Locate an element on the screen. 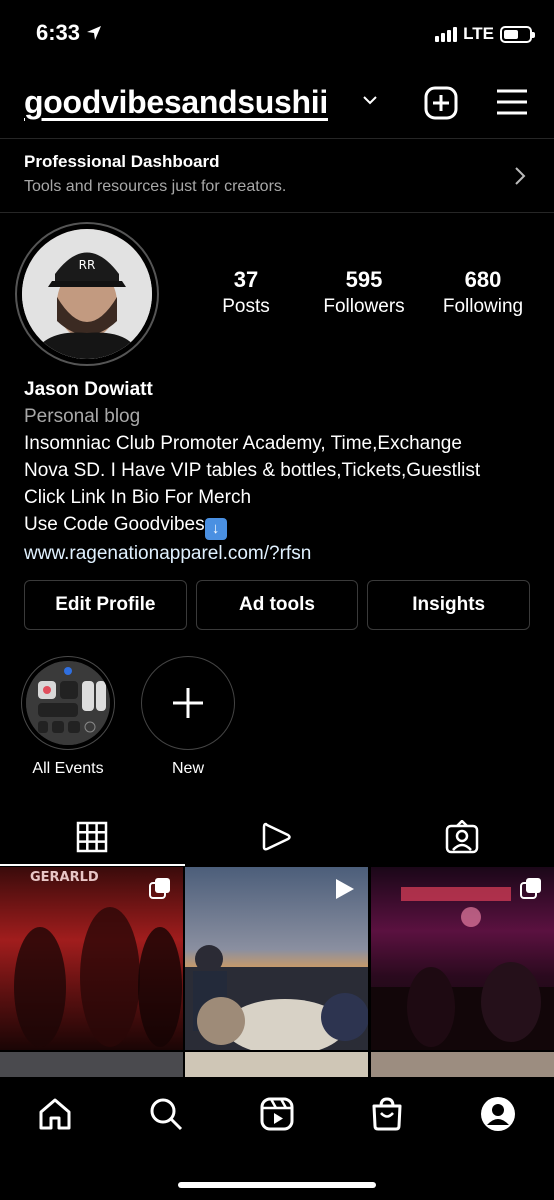  chevron-down-icon is located at coordinates (370, 100).